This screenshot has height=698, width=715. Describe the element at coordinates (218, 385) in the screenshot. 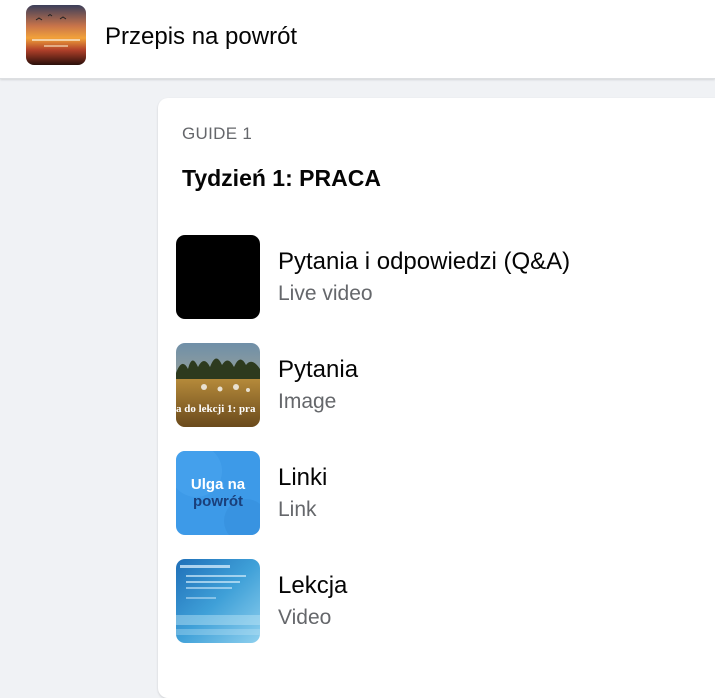

I see `field-landscape-thumbnail-icon: a do lekcji 1: pra` at that location.